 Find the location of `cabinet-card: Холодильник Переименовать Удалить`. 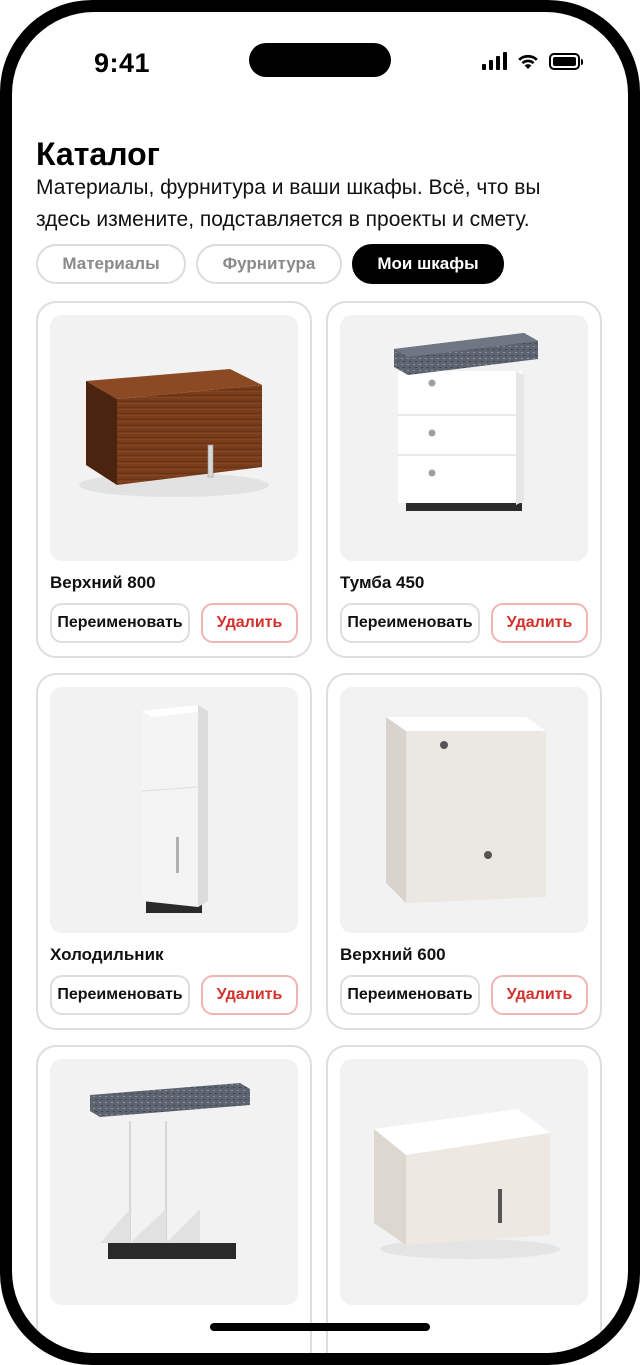

cabinet-card: Холодильник Переименовать Удалить is located at coordinates (174, 851).